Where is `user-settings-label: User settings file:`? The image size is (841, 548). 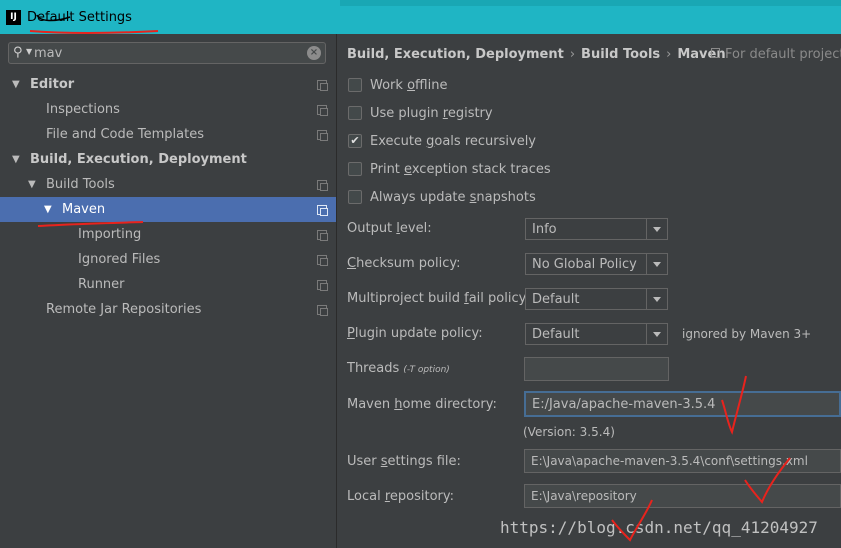 user-settings-label: User settings file: is located at coordinates (404, 461).